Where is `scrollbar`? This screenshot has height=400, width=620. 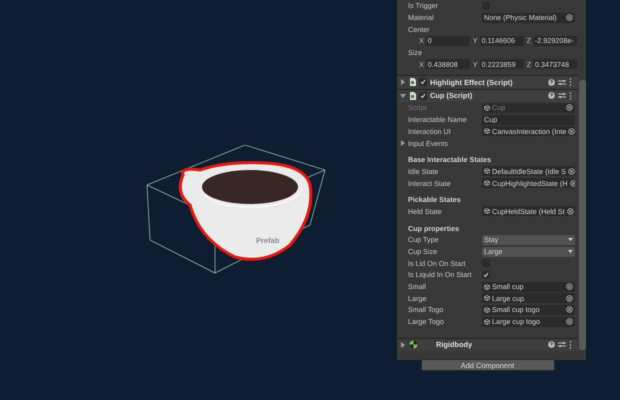
scrollbar is located at coordinates (582, 215).